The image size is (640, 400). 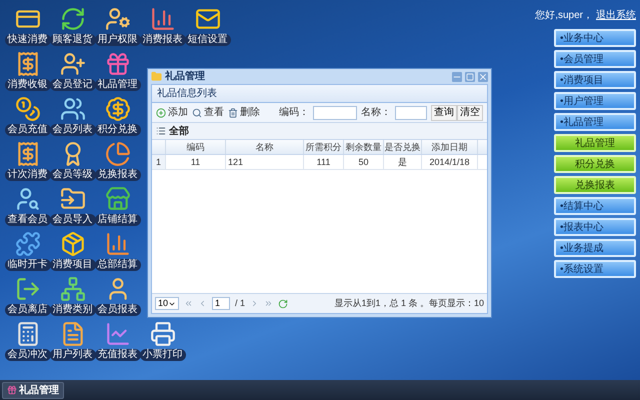 What do you see at coordinates (73, 310) in the screenshot?
I see `desktop-icon-label: 消费类别` at bounding box center [73, 310].